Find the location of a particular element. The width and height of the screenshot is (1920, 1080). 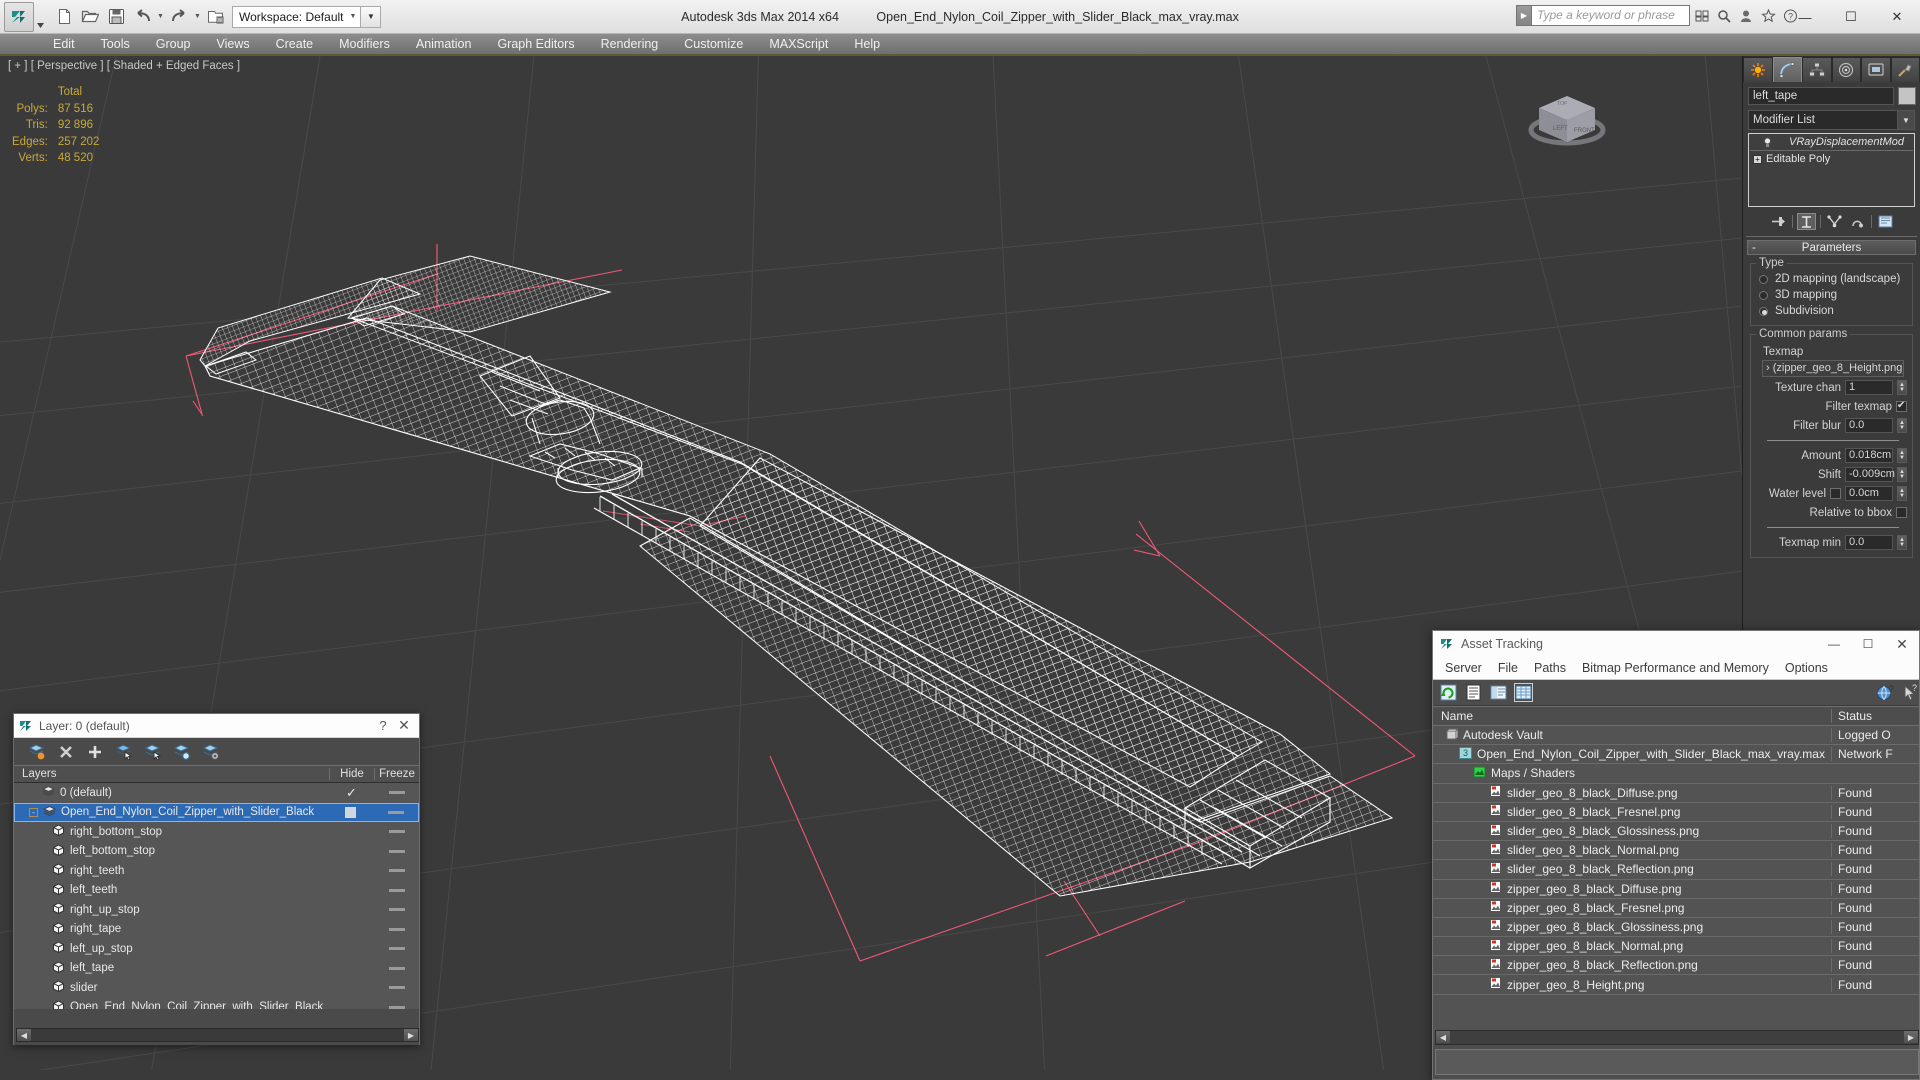

menu-item-create: Create is located at coordinates (295, 44).